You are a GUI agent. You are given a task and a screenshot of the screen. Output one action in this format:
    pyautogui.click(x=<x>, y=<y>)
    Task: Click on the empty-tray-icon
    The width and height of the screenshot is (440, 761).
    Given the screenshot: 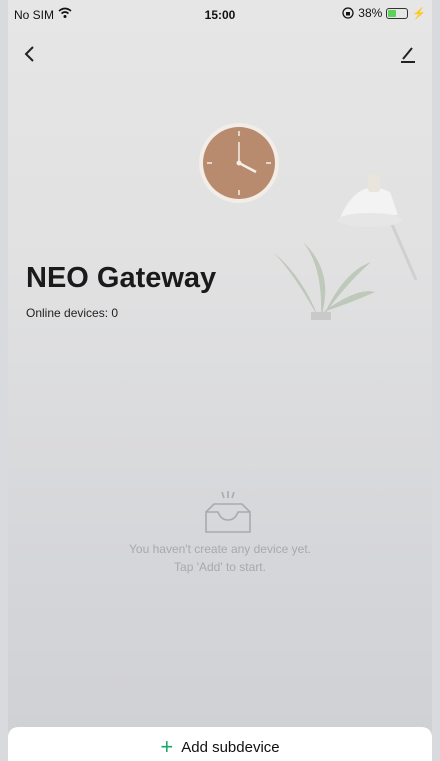 What is the action you would take?
    pyautogui.click(x=228, y=512)
    